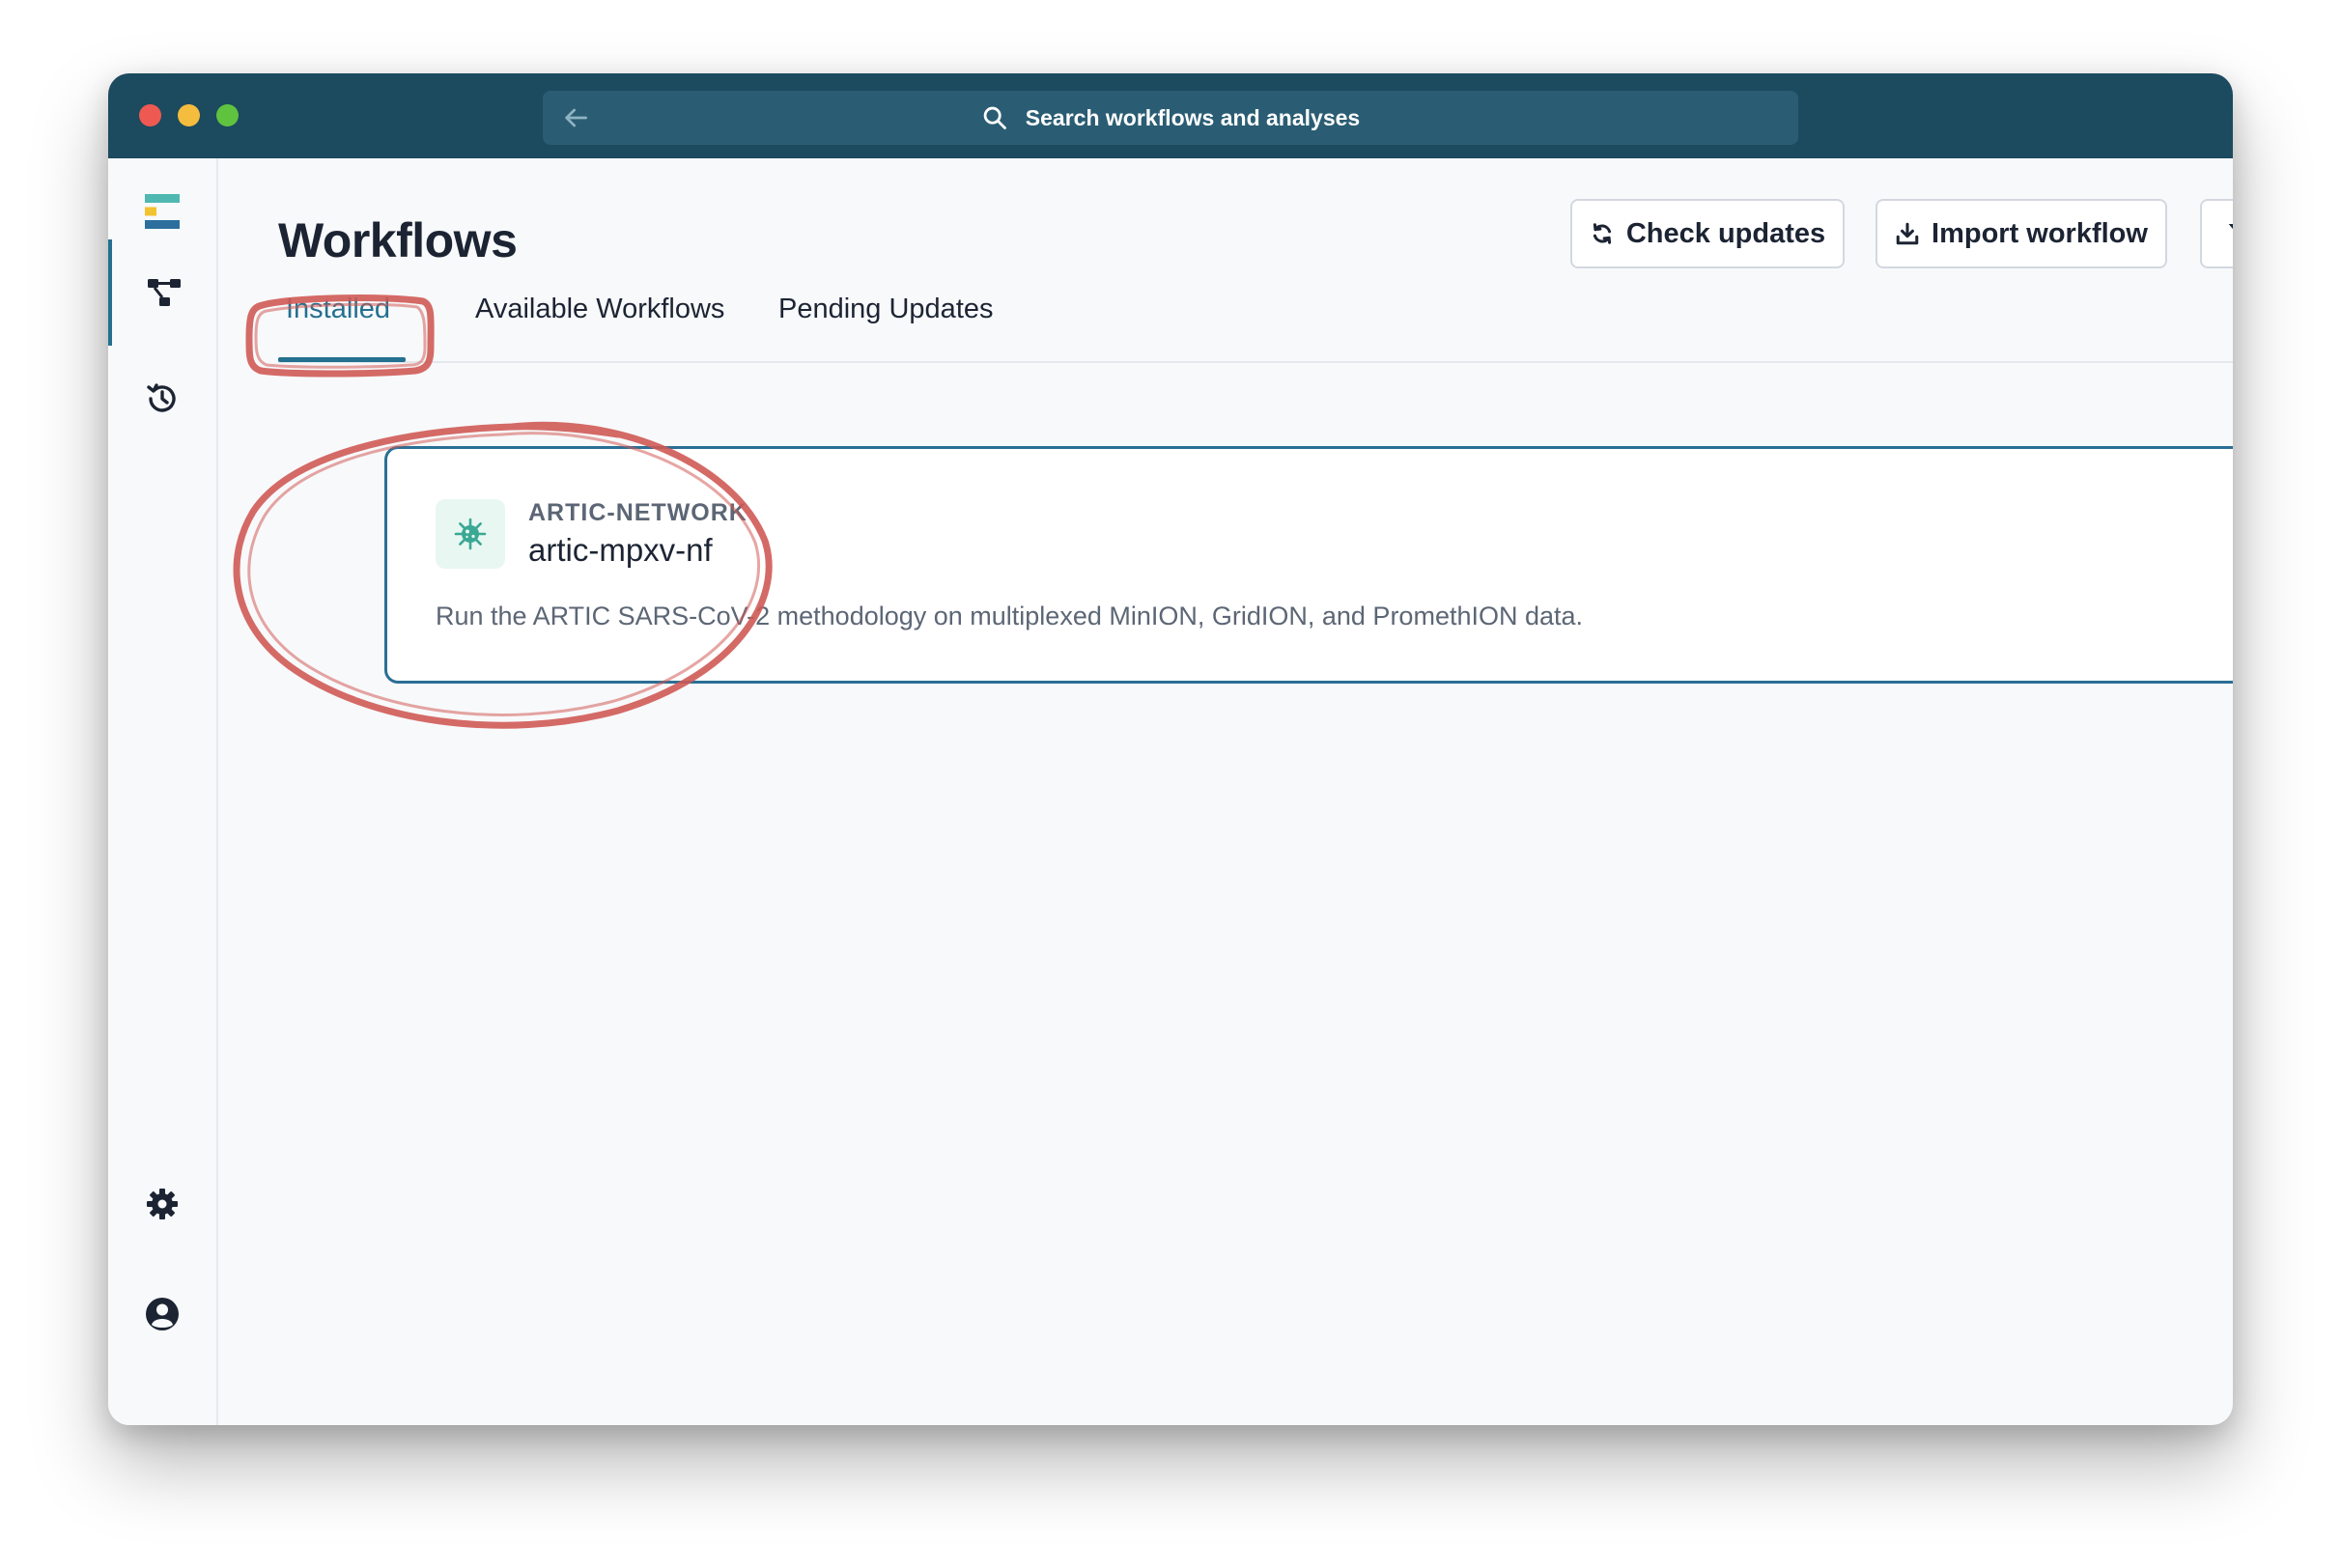 The image size is (2341, 1568). I want to click on import-workflow-button: Import workflow, so click(2021, 234).